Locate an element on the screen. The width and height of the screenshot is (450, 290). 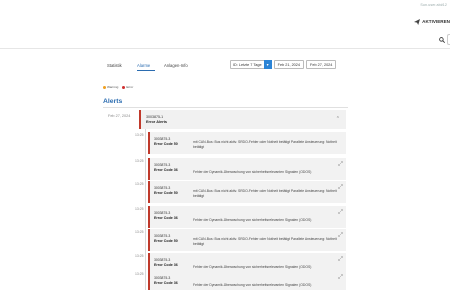
range-select: ID: Letzte 7 Tage ▾ is located at coordinates (251, 64).